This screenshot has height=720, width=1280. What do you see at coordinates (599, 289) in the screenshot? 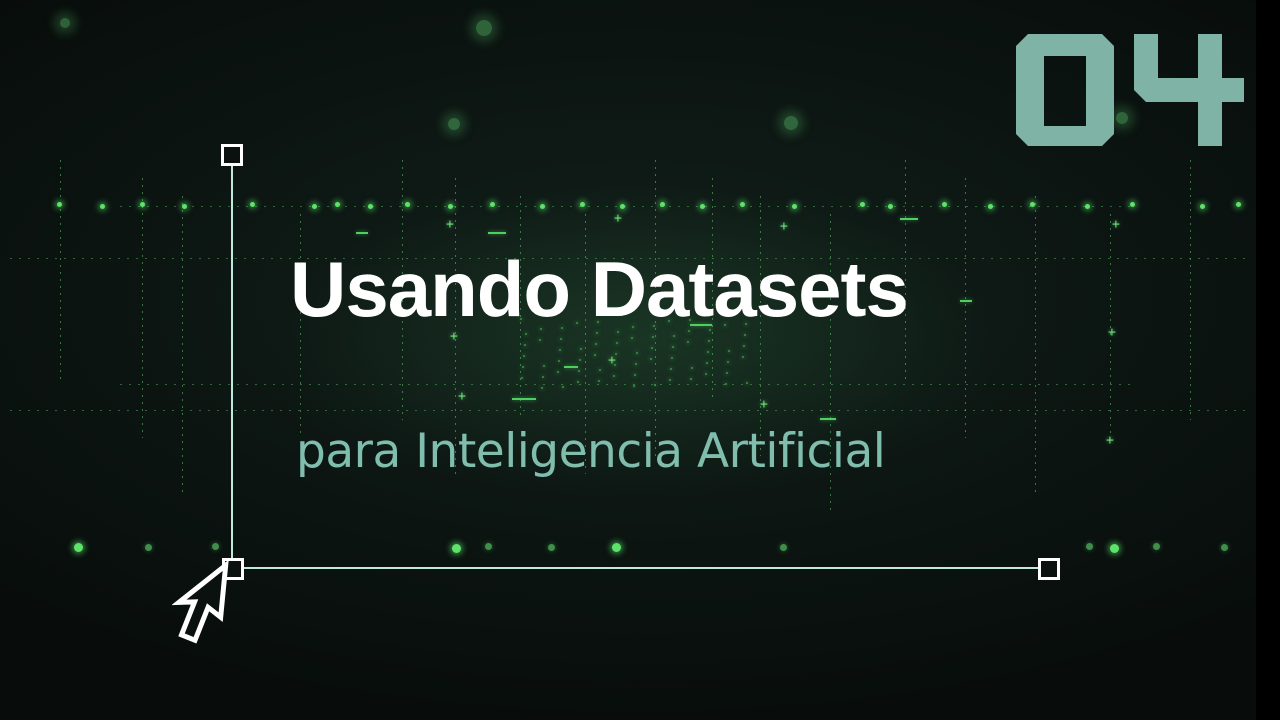
I see `video-title: Usando Datasets` at bounding box center [599, 289].